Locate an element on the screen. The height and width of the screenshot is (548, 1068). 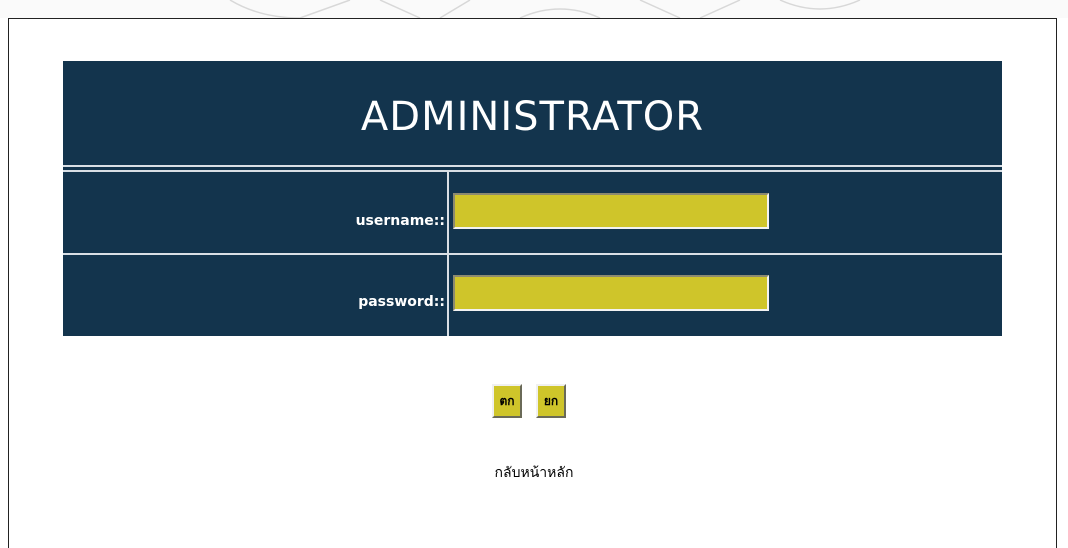
password-input is located at coordinates (611, 293).